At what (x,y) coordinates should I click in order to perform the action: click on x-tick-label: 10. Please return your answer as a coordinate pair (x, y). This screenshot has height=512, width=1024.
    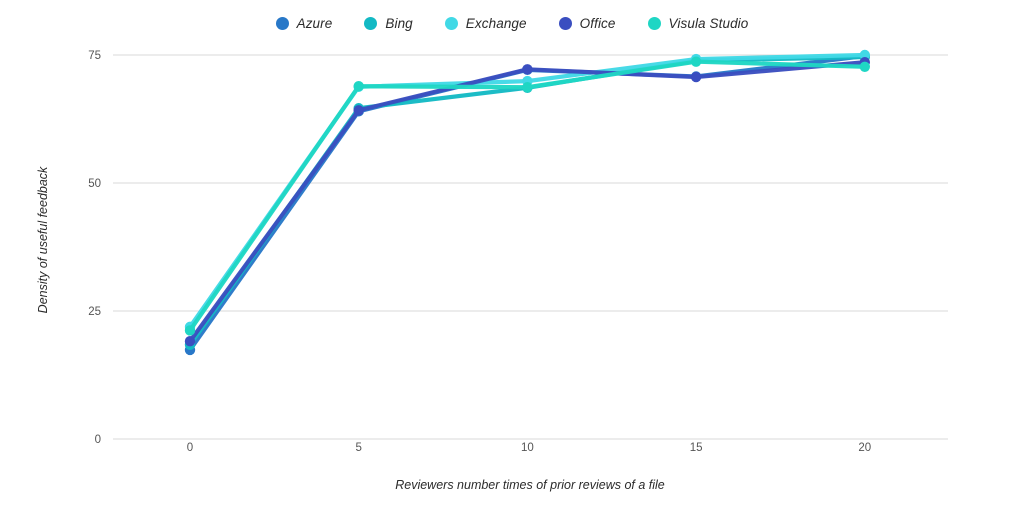
    Looking at the image, I should click on (527, 448).